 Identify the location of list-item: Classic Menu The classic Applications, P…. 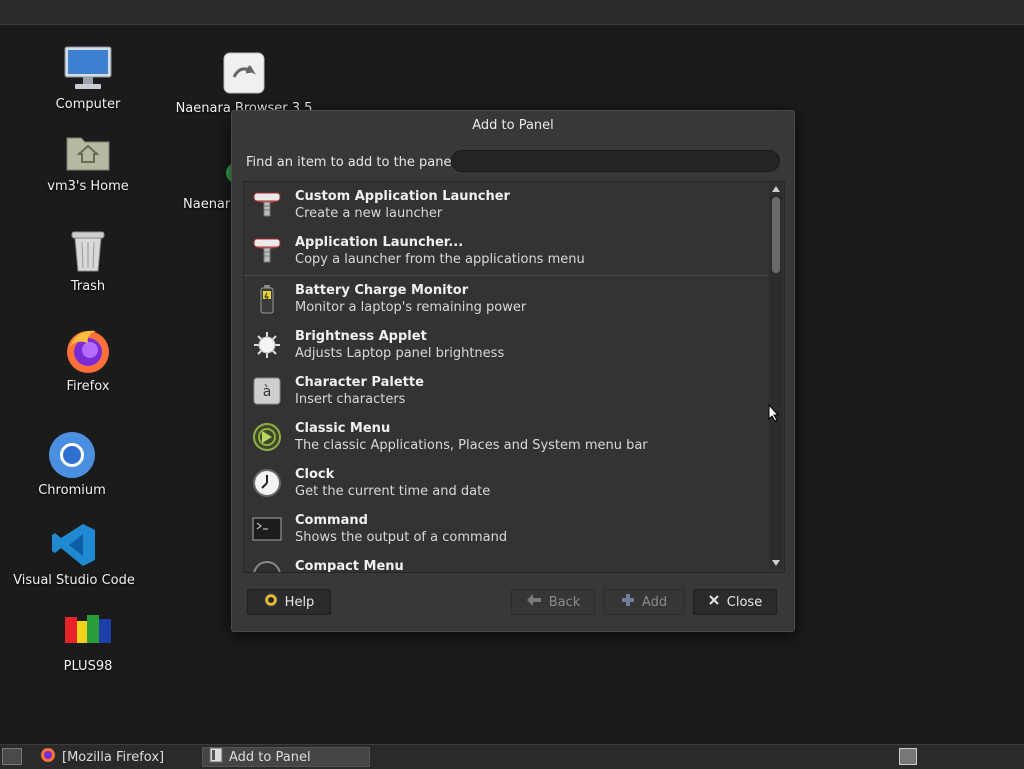
(506, 437).